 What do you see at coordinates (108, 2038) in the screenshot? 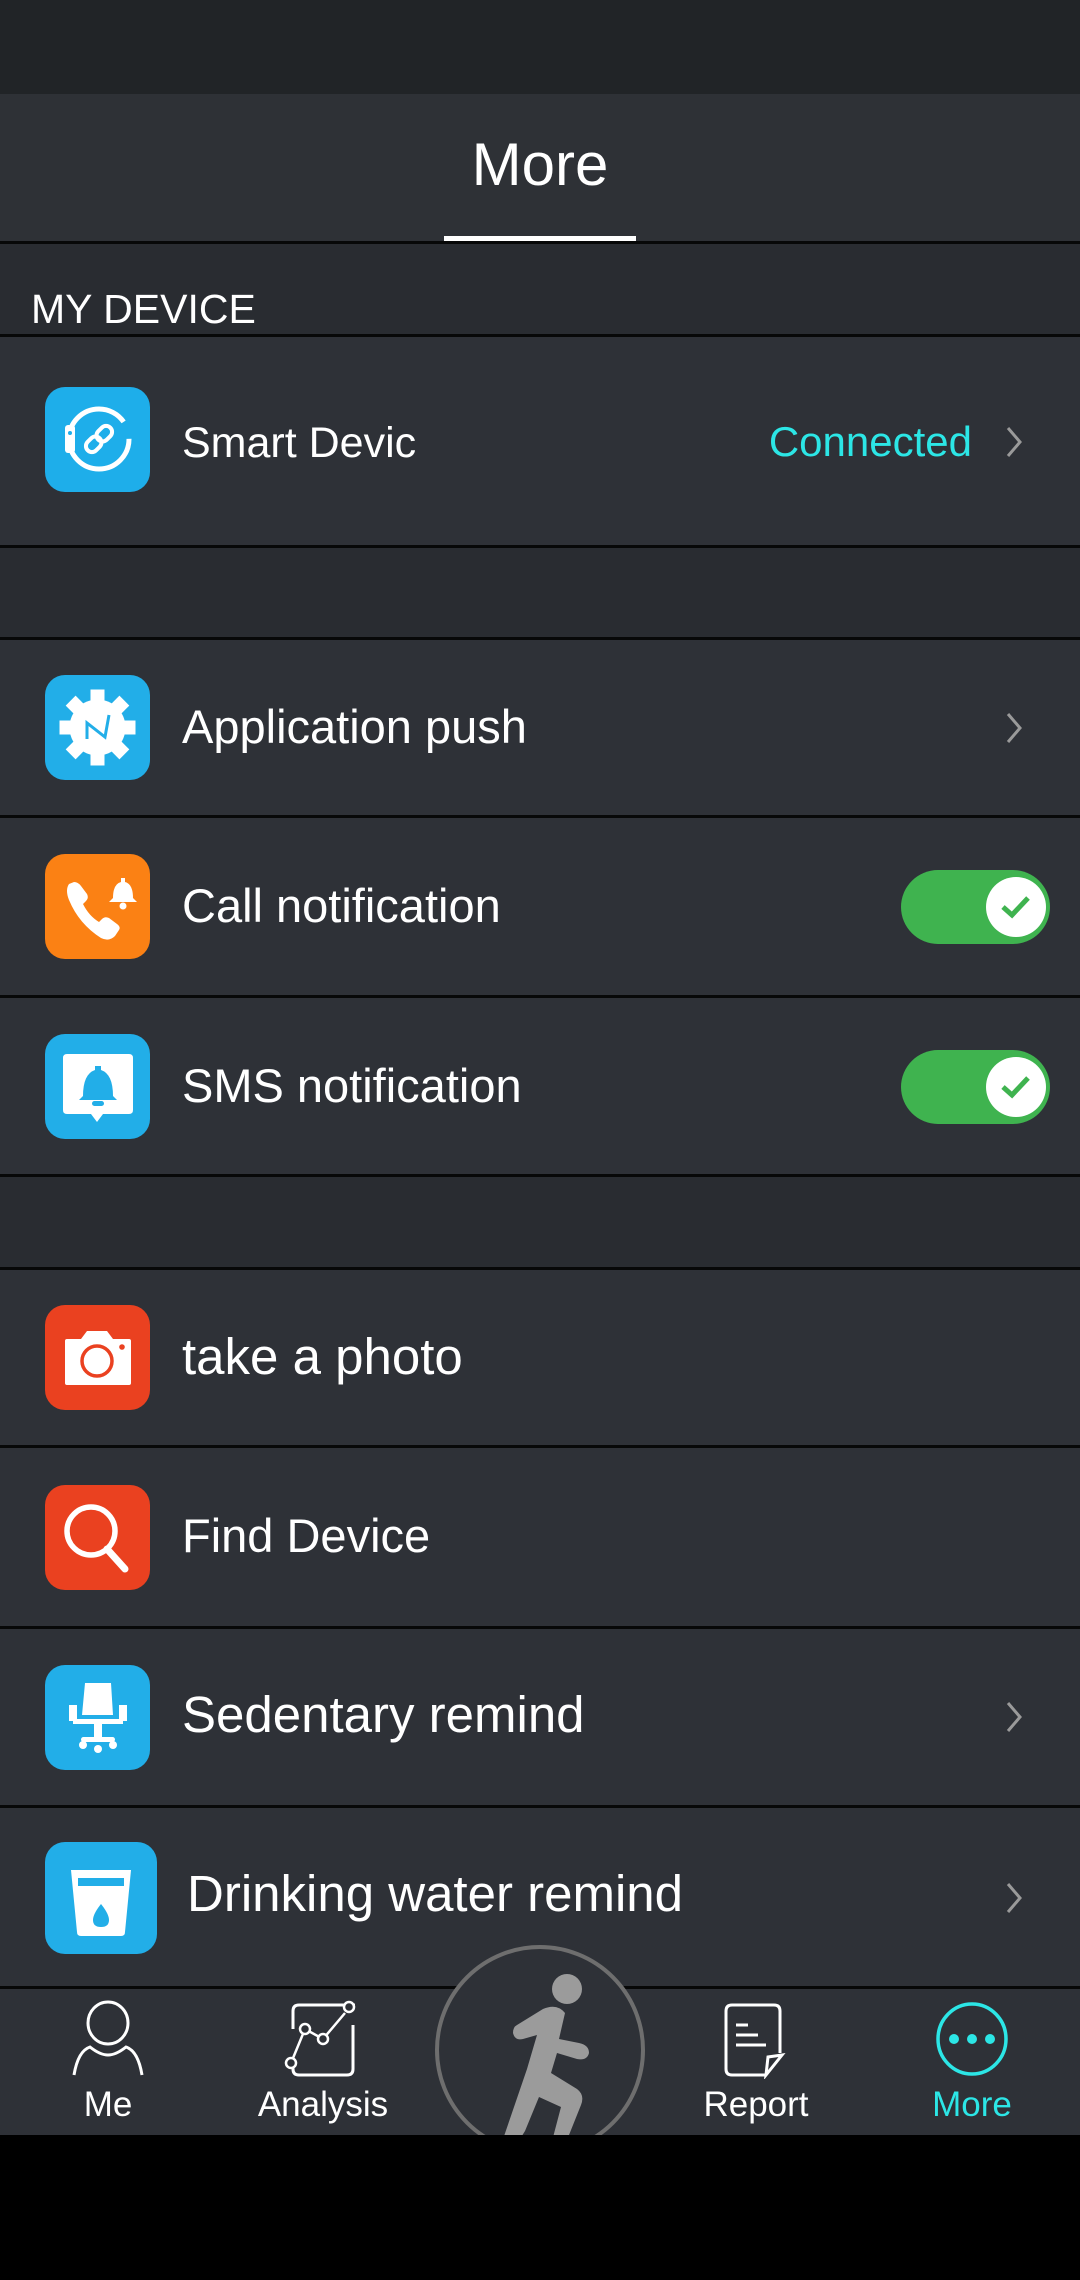
I see `person-icon` at bounding box center [108, 2038].